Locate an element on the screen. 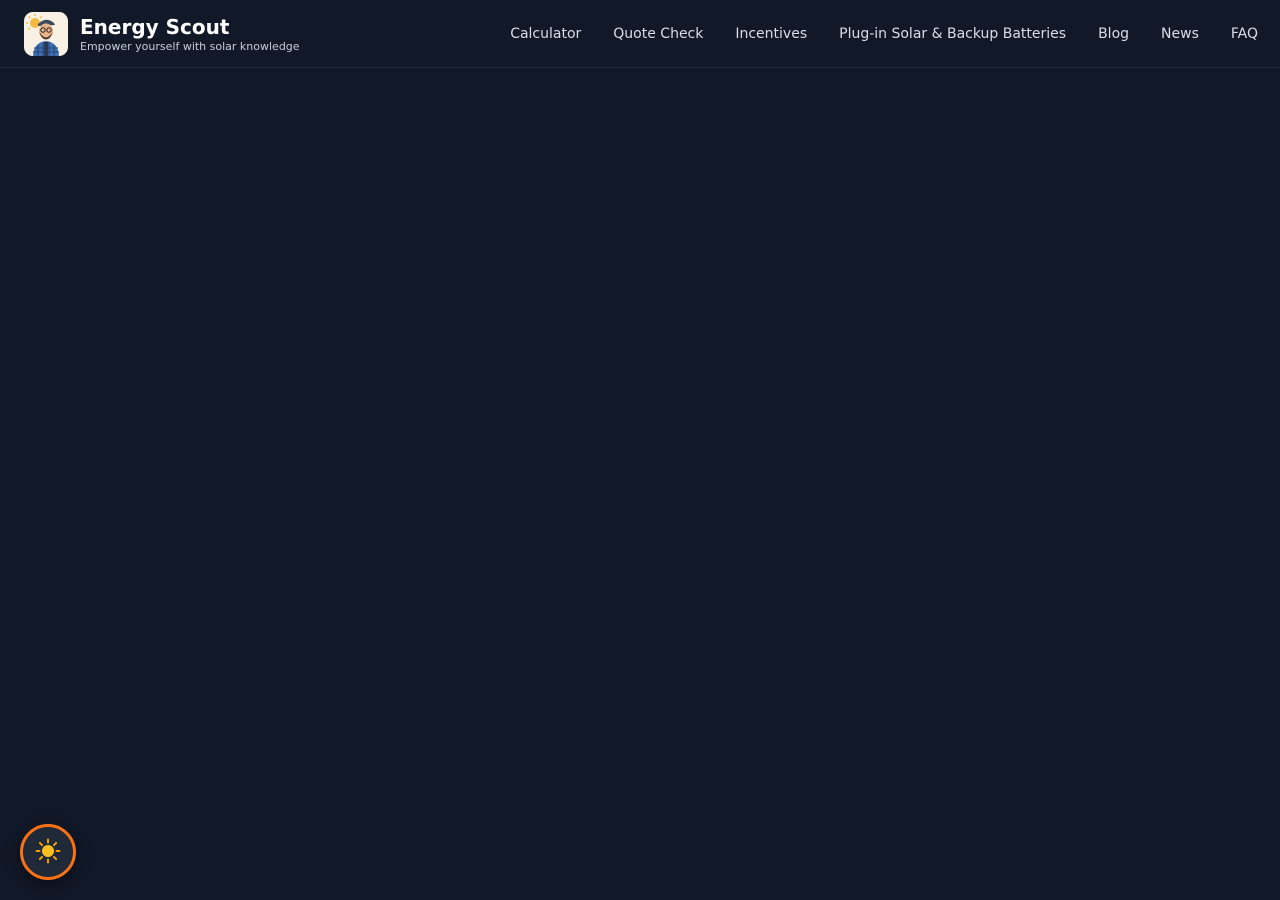 The width and height of the screenshot is (1280, 900). nav-item-news: News is located at coordinates (1180, 34).